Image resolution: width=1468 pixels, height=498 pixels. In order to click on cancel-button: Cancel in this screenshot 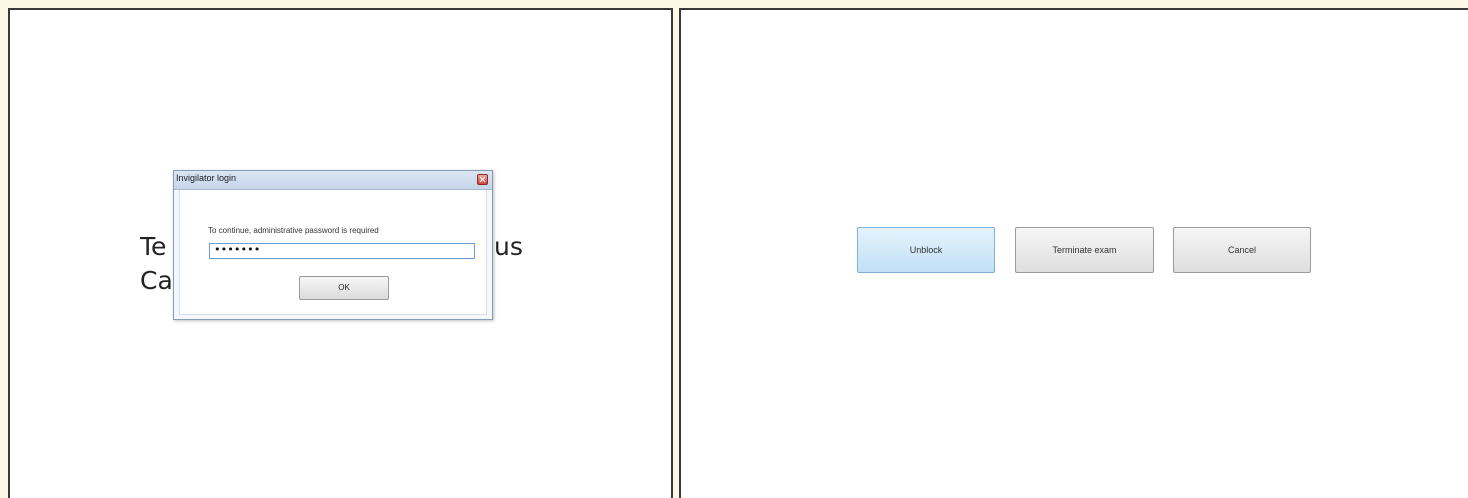, I will do `click(1242, 250)`.